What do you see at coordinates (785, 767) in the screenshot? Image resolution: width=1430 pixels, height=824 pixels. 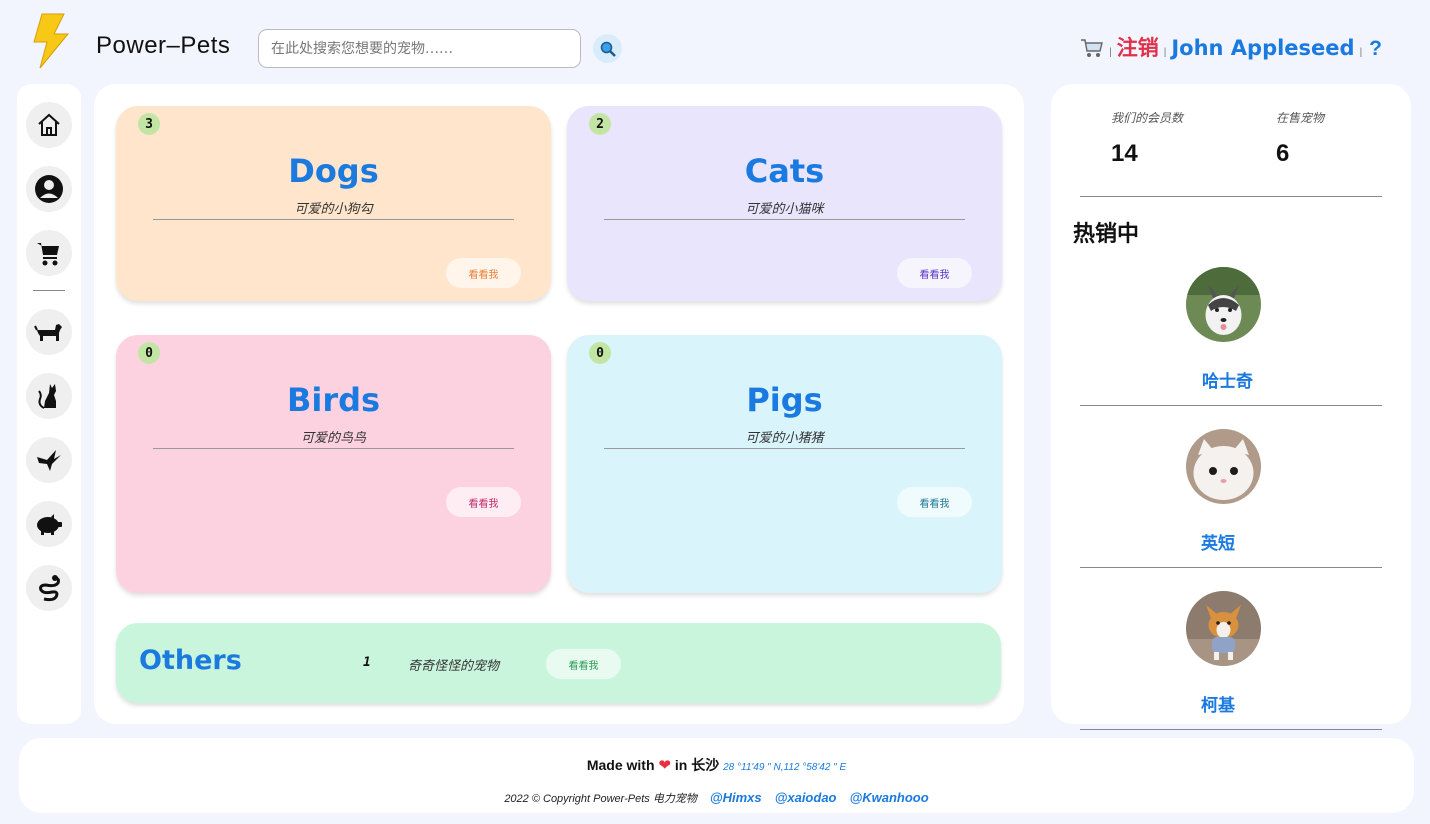 I see `coordinates: 28 °11'49 " N,112 °58'42 " E` at bounding box center [785, 767].